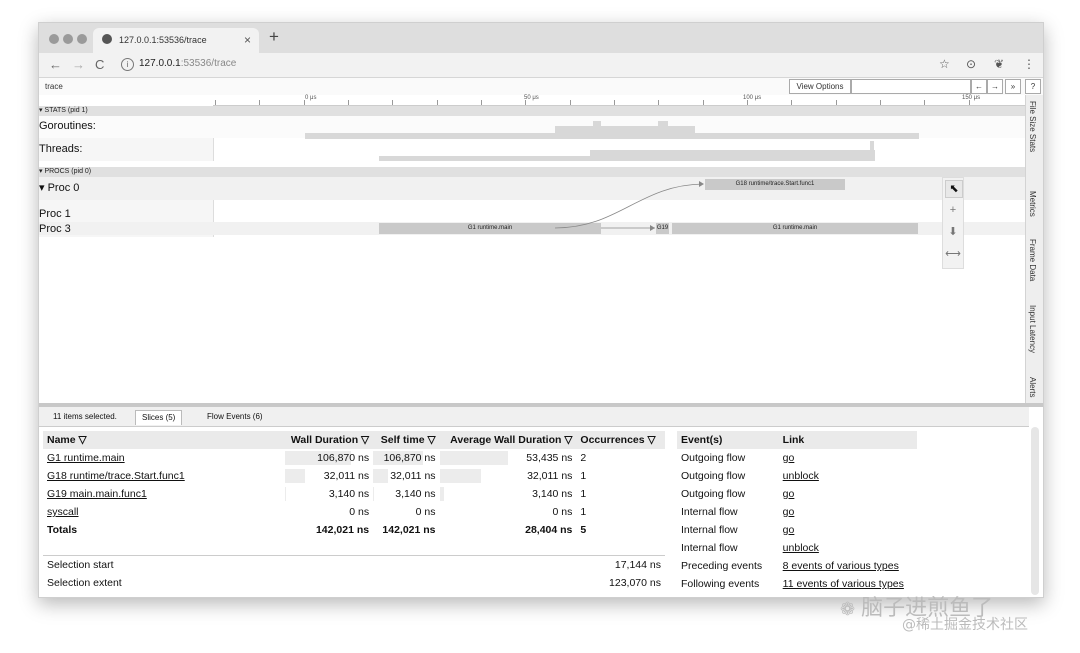 This screenshot has width=1080, height=653. What do you see at coordinates (1035, 511) in the screenshot?
I see `analysis-scrollbar` at bounding box center [1035, 511].